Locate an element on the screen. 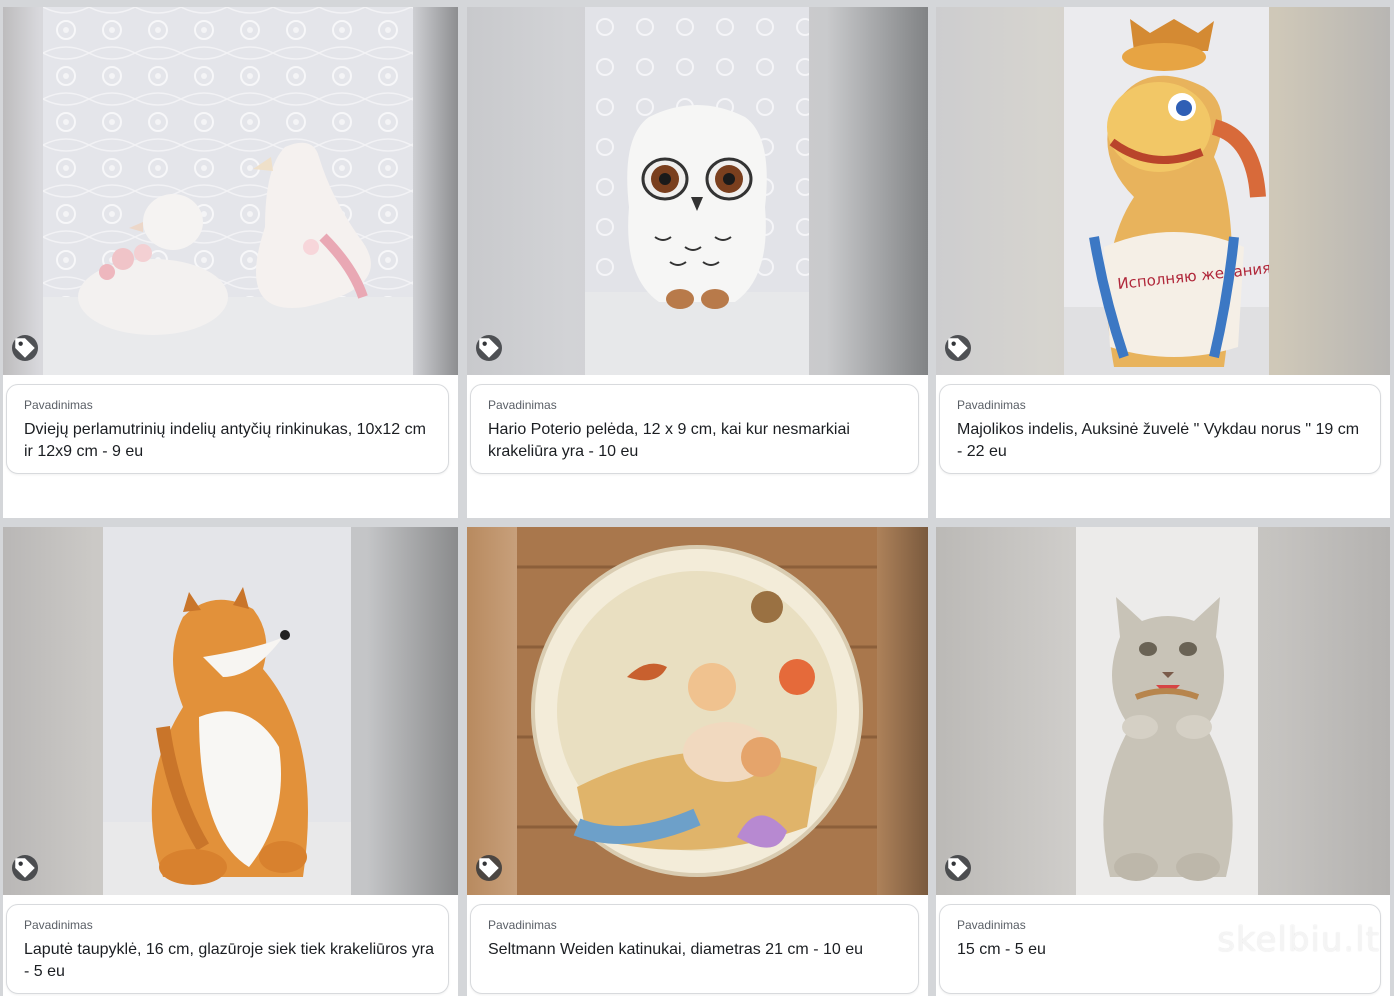 This screenshot has width=1394, height=996. kittens-plate-image is located at coordinates (697, 711).